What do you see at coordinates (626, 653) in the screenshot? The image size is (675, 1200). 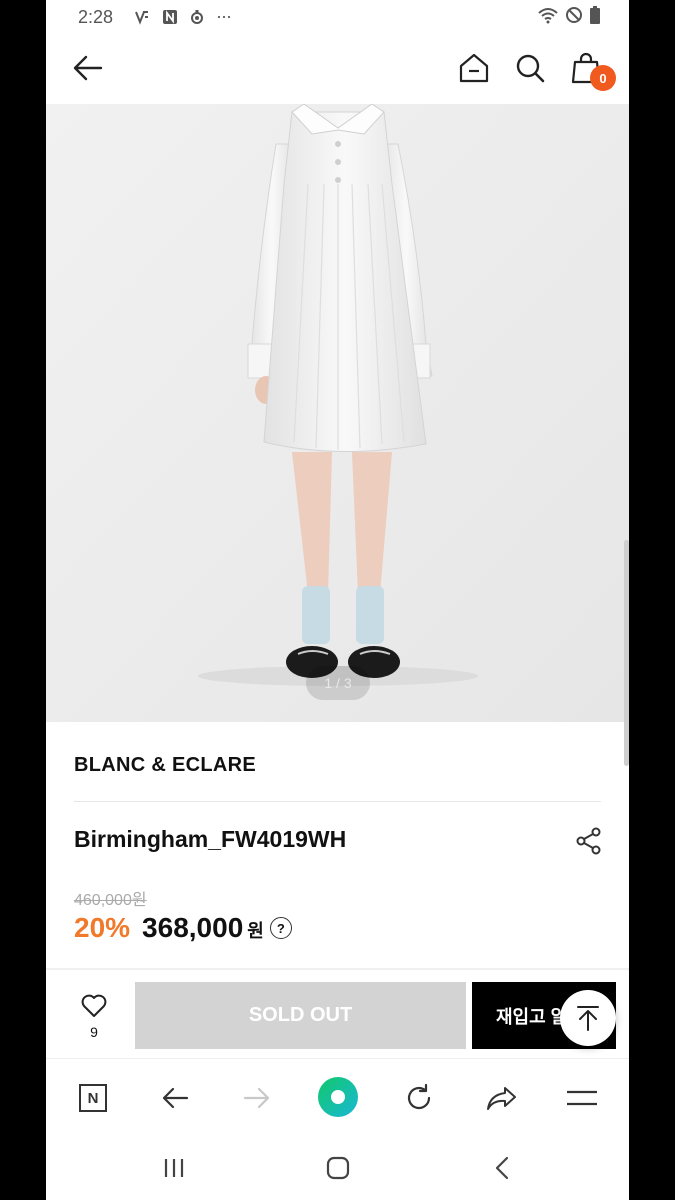 I see `scrollbar-indicator` at bounding box center [626, 653].